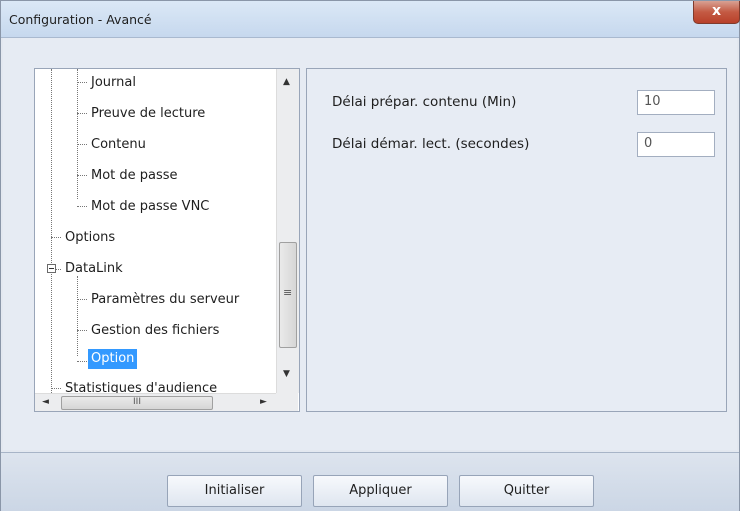 This screenshot has width=740, height=511. Describe the element at coordinates (424, 102) in the screenshot. I see `prep-delay-label: Délai prépar. contenu (Min)` at that location.